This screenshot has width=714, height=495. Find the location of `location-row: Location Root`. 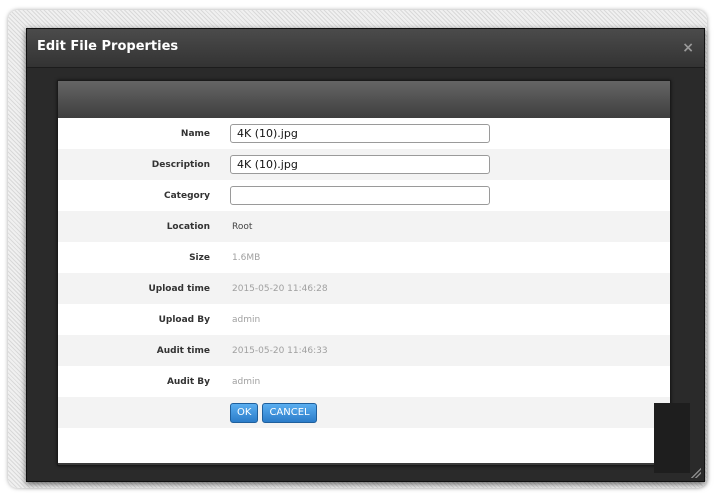

location-row: Location Root is located at coordinates (364, 226).